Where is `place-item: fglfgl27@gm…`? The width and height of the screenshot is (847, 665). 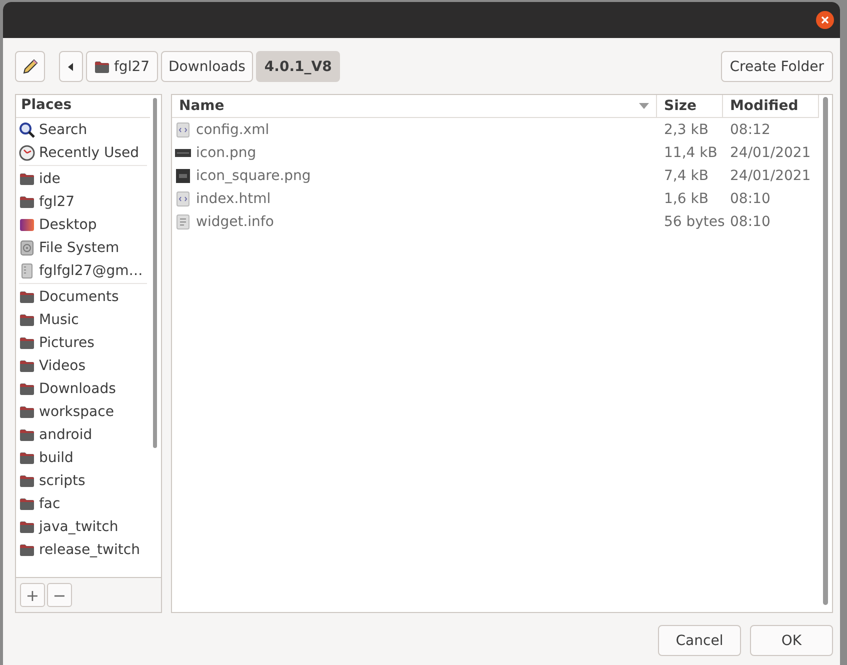 place-item: fglfgl27@gm… is located at coordinates (83, 270).